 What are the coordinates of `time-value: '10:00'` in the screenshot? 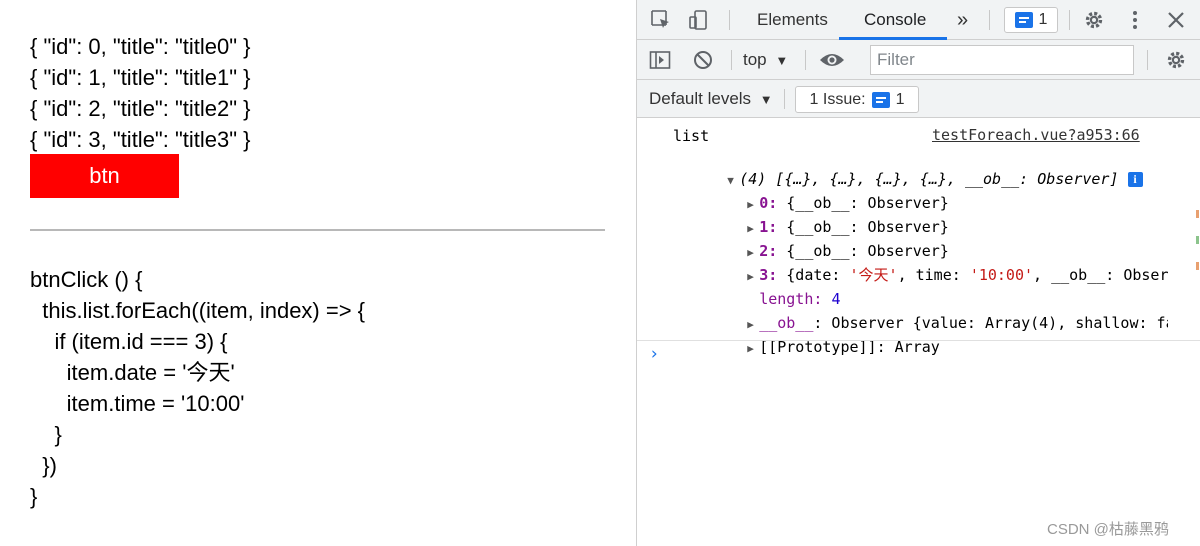 It's located at (1001, 275).